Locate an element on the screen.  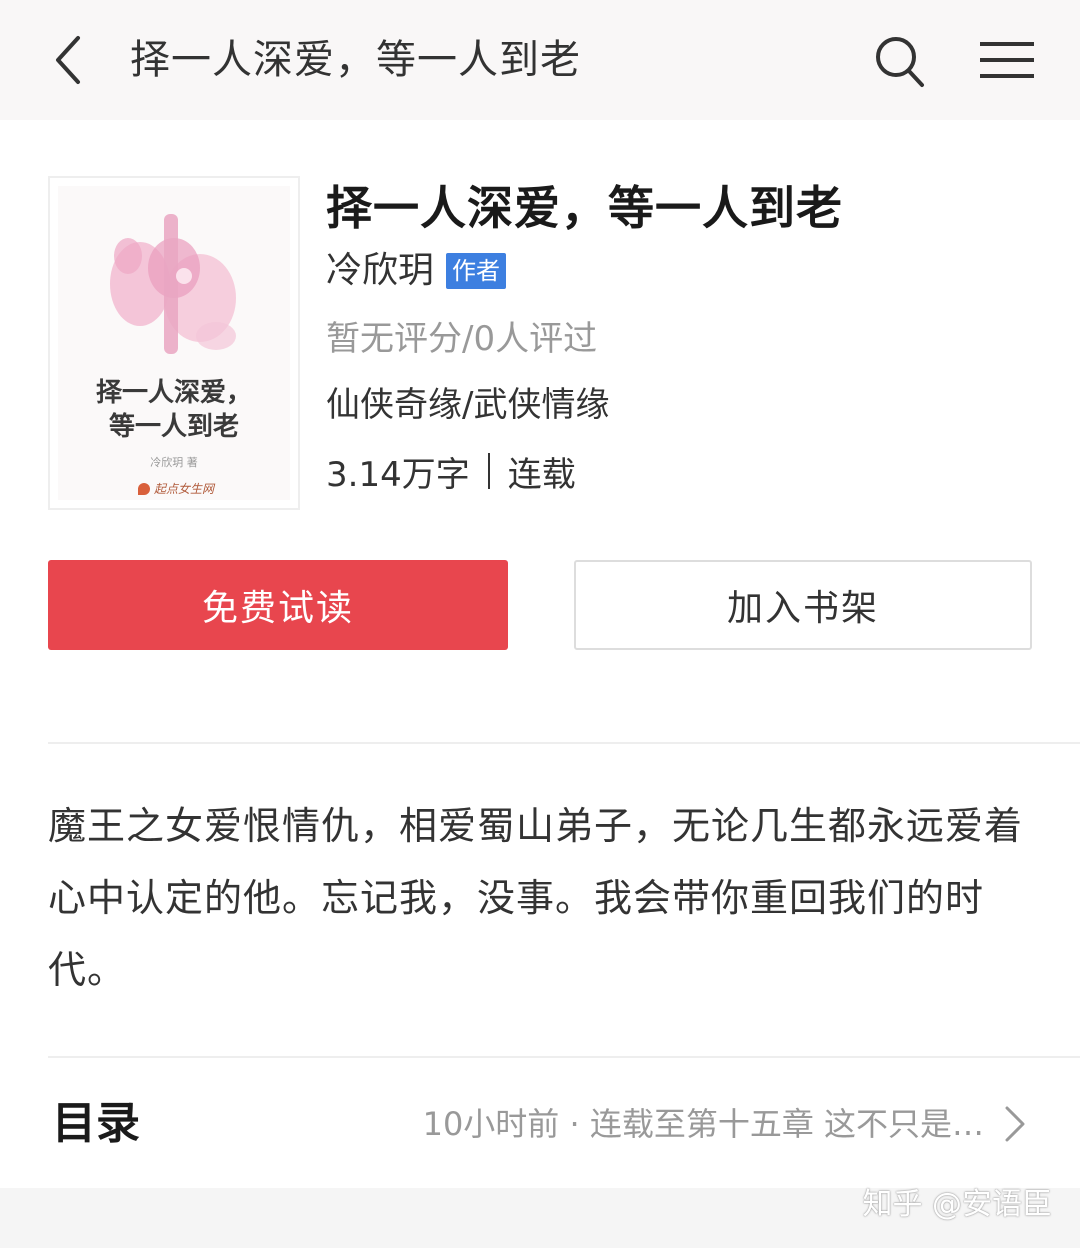
book-title: 择一人深爱，等一人到老 is located at coordinates (584, 208).